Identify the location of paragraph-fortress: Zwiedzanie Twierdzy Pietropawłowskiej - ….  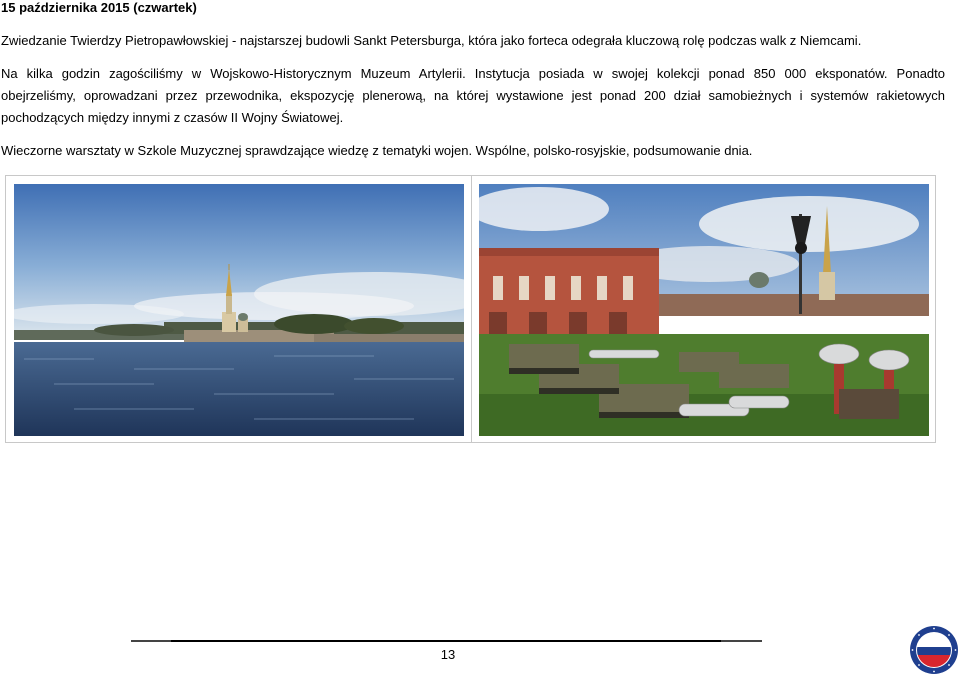
(431, 40).